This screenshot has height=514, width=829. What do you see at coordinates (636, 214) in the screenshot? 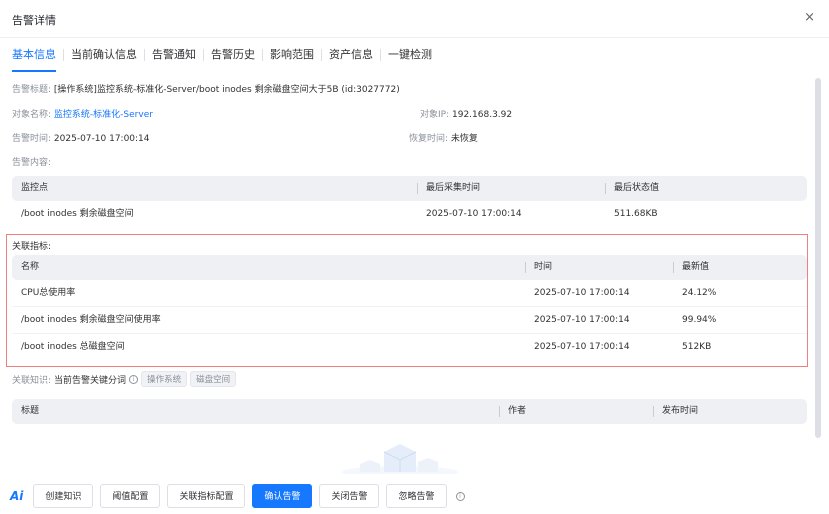
I see `last-status-value: 511.68KB` at bounding box center [636, 214].